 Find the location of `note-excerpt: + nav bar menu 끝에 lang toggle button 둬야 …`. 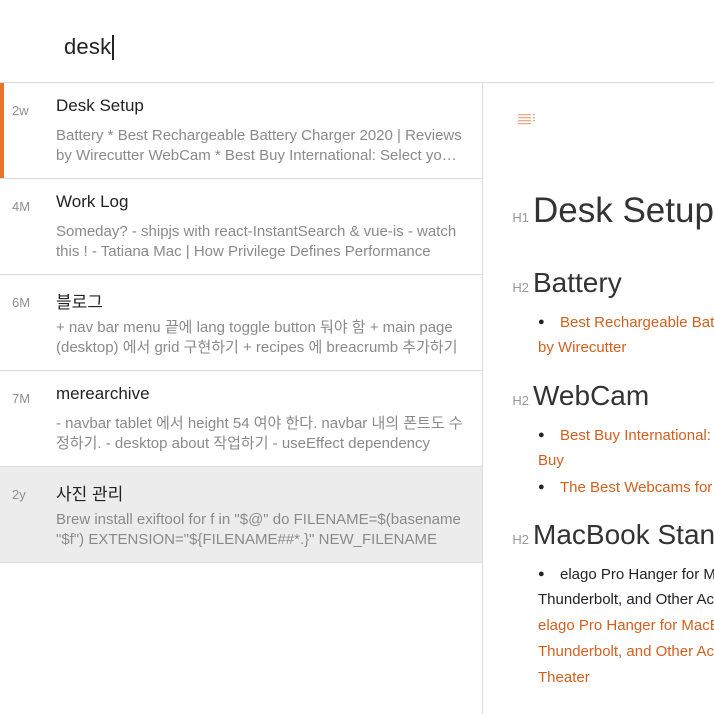

note-excerpt: + nav bar menu 끝에 lang toggle button 둬야 … is located at coordinates (257, 337).